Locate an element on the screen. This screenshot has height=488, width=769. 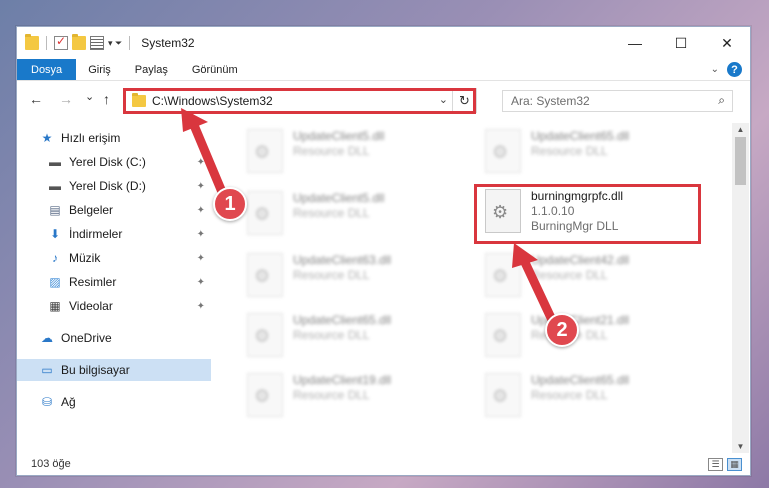
sidebar-item-label: Hızlı erişim is located at coordinates (91, 138).